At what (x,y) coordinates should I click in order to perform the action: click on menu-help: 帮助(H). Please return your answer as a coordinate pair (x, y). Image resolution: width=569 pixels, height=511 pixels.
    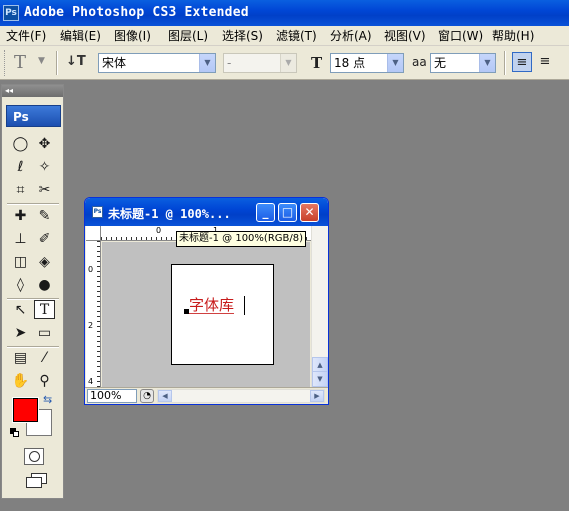
    Looking at the image, I should click on (513, 36).